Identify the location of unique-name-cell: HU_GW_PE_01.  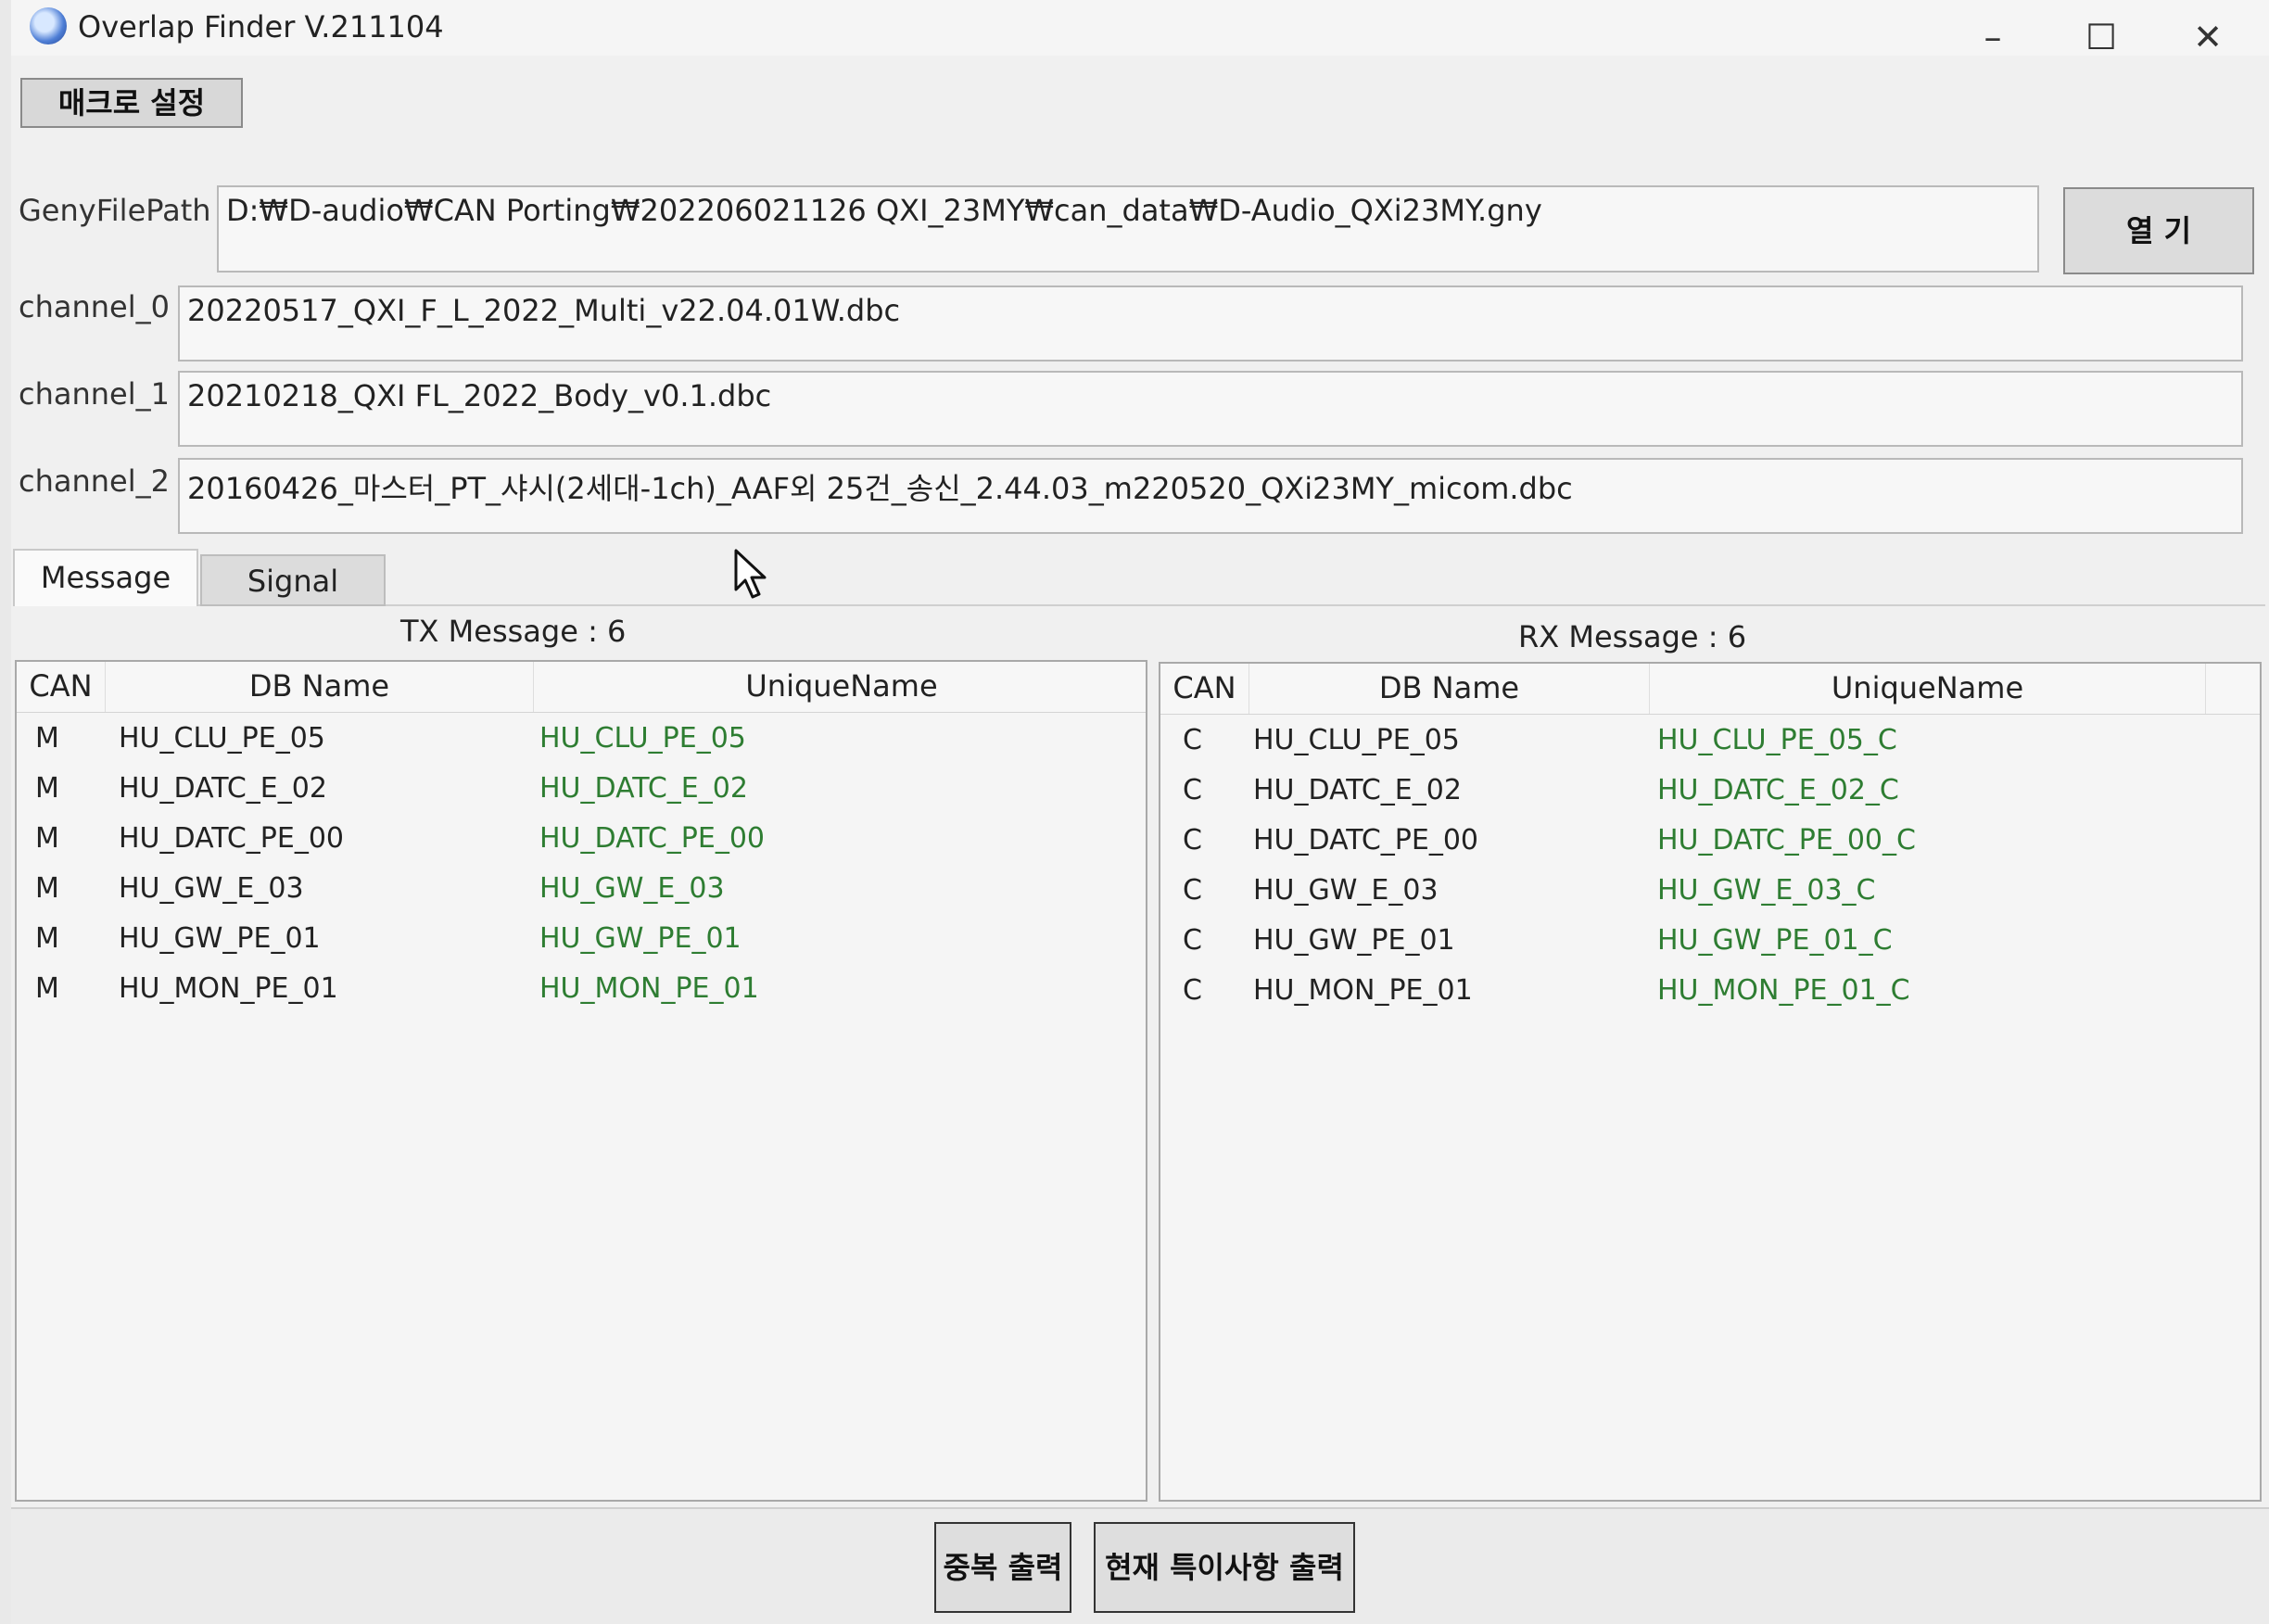
(640, 938).